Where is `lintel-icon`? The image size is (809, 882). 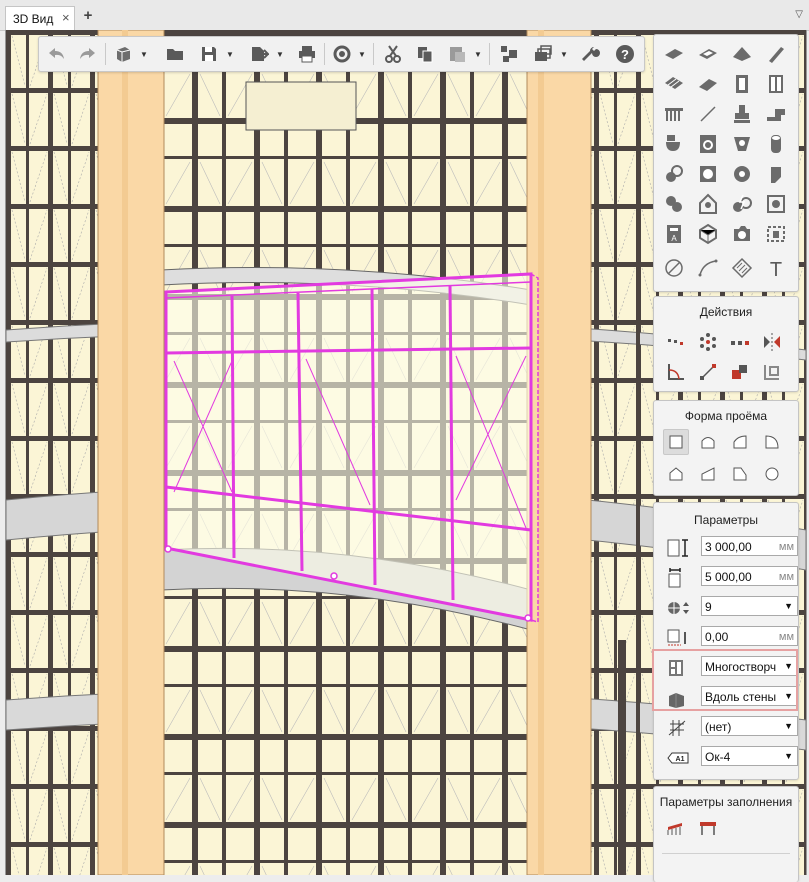
lintel-icon is located at coordinates (708, 828).